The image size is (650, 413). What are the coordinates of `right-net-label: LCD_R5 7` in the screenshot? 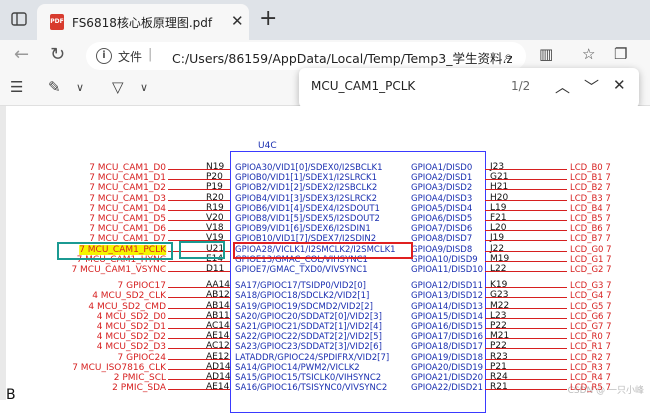 It's located at (590, 388).